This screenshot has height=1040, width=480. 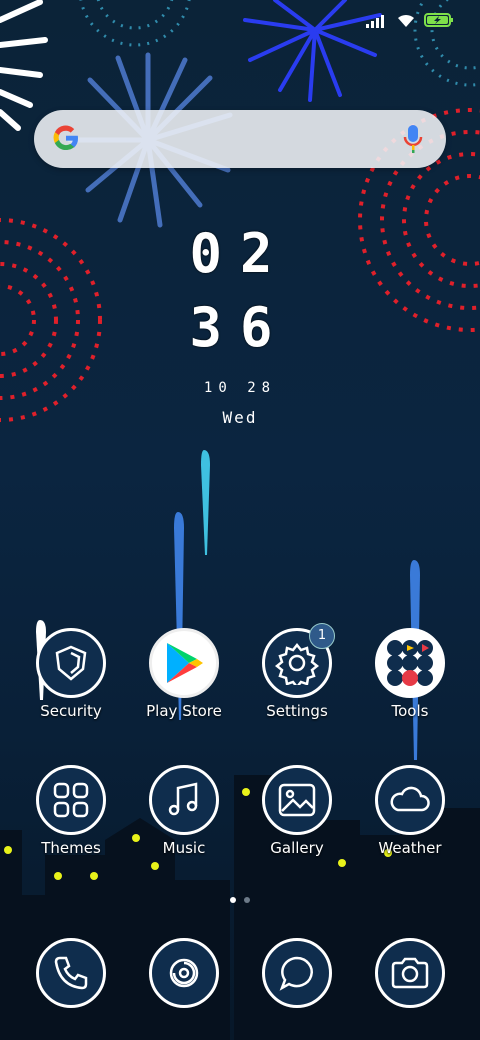 I want to click on dock-camera, so click(x=410, y=973).